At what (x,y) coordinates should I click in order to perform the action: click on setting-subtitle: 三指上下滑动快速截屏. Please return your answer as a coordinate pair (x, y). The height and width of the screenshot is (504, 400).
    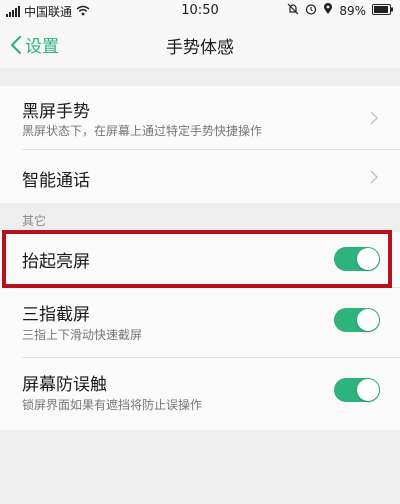
    Looking at the image, I should click on (82, 335).